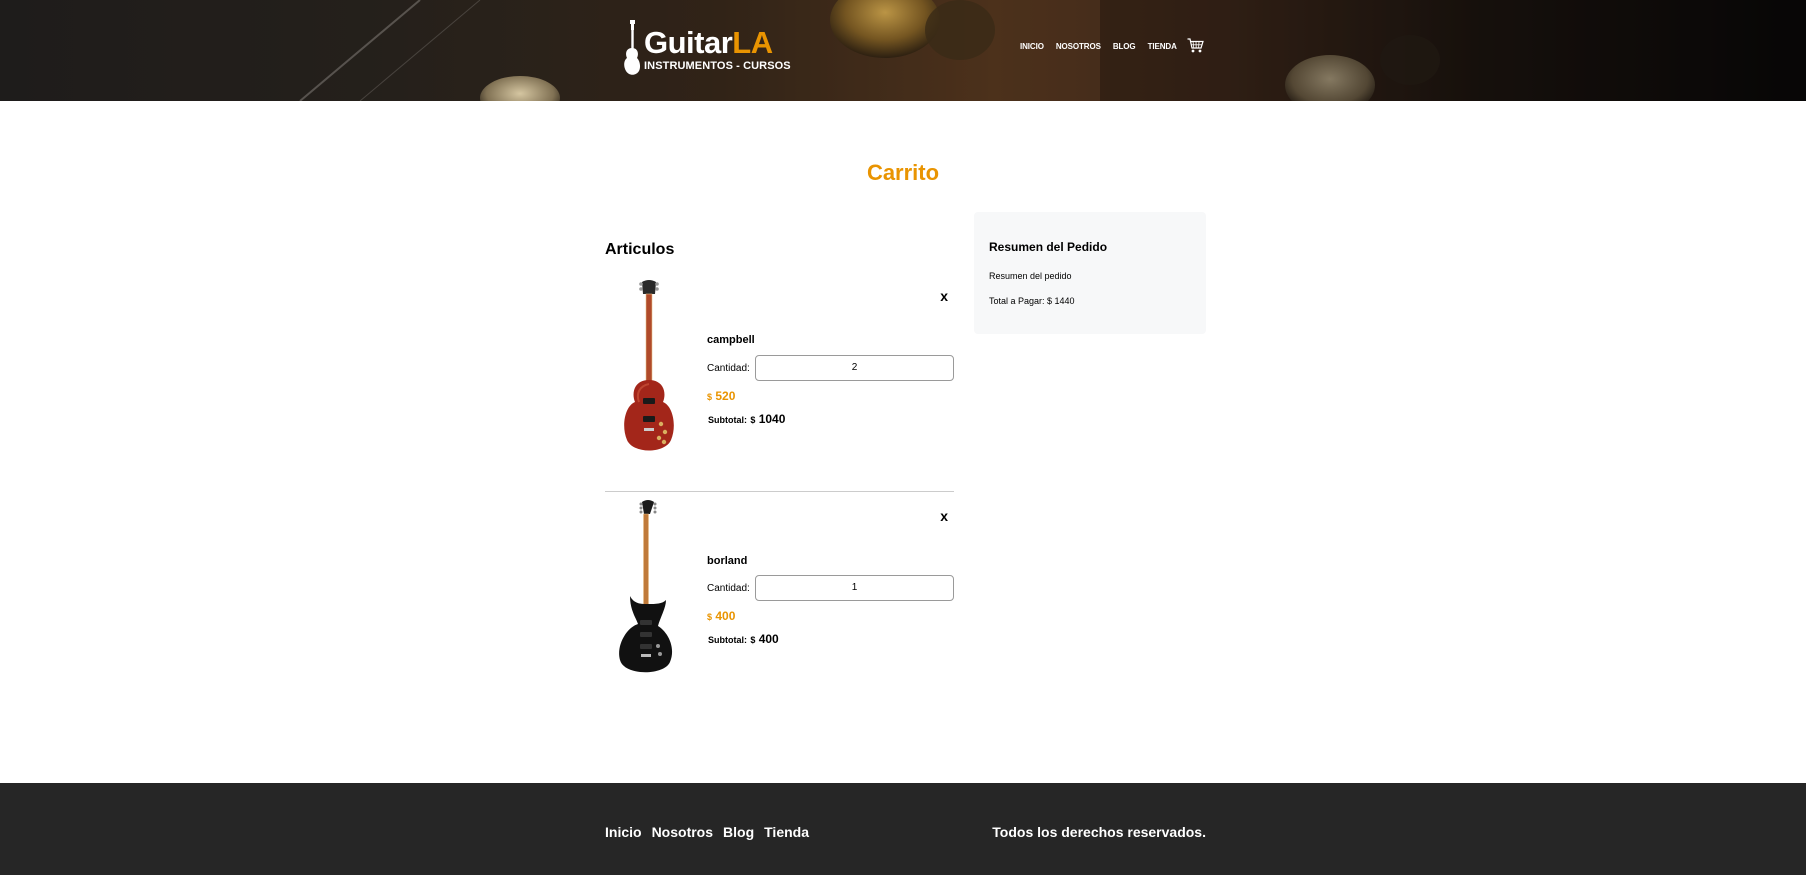 The width and height of the screenshot is (1806, 875). I want to click on quantity-select: 1, so click(854, 588).